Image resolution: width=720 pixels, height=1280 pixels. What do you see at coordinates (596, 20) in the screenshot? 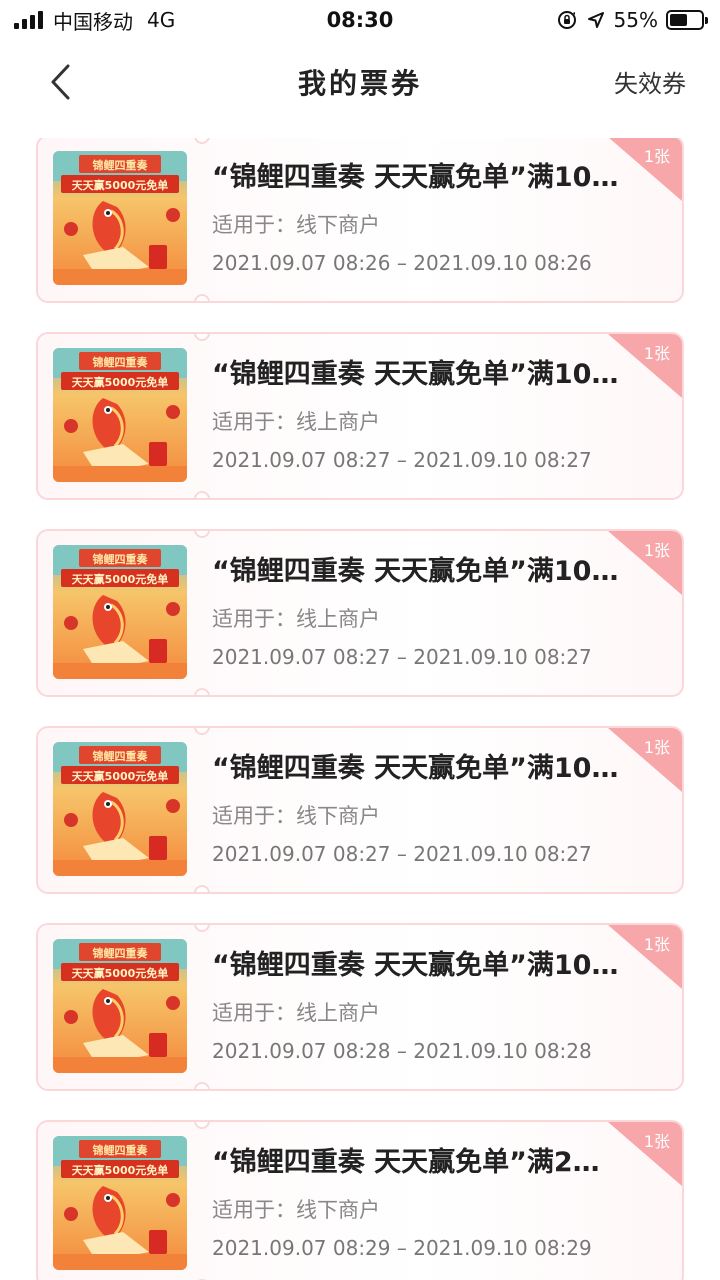
I see `location-icon` at bounding box center [596, 20].